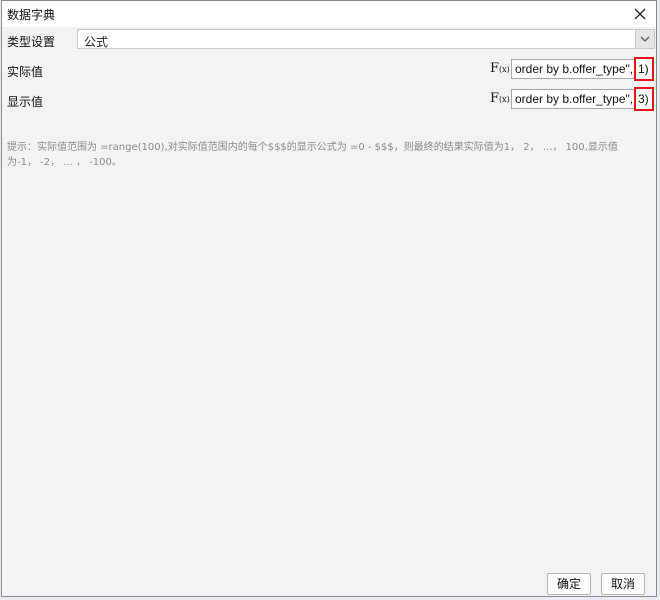 Image resolution: width=660 pixels, height=600 pixels. I want to click on actual-value-highlight-text: 1), so click(643, 69).